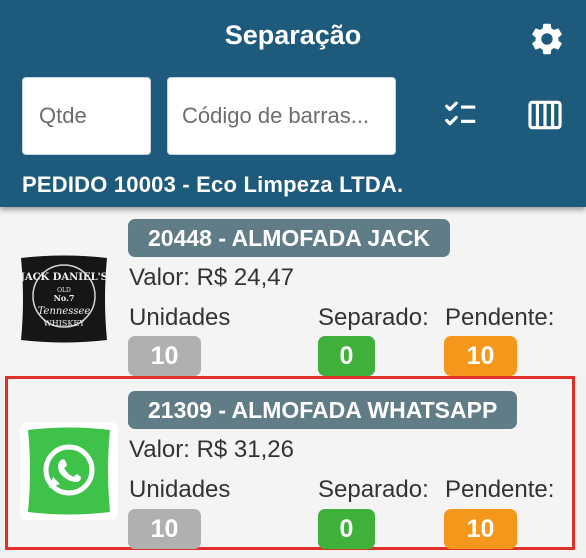 This screenshot has width=586, height=558. What do you see at coordinates (289, 238) in the screenshot?
I see `product-name-badge: 20448 - ALMOFADA JACK` at bounding box center [289, 238].